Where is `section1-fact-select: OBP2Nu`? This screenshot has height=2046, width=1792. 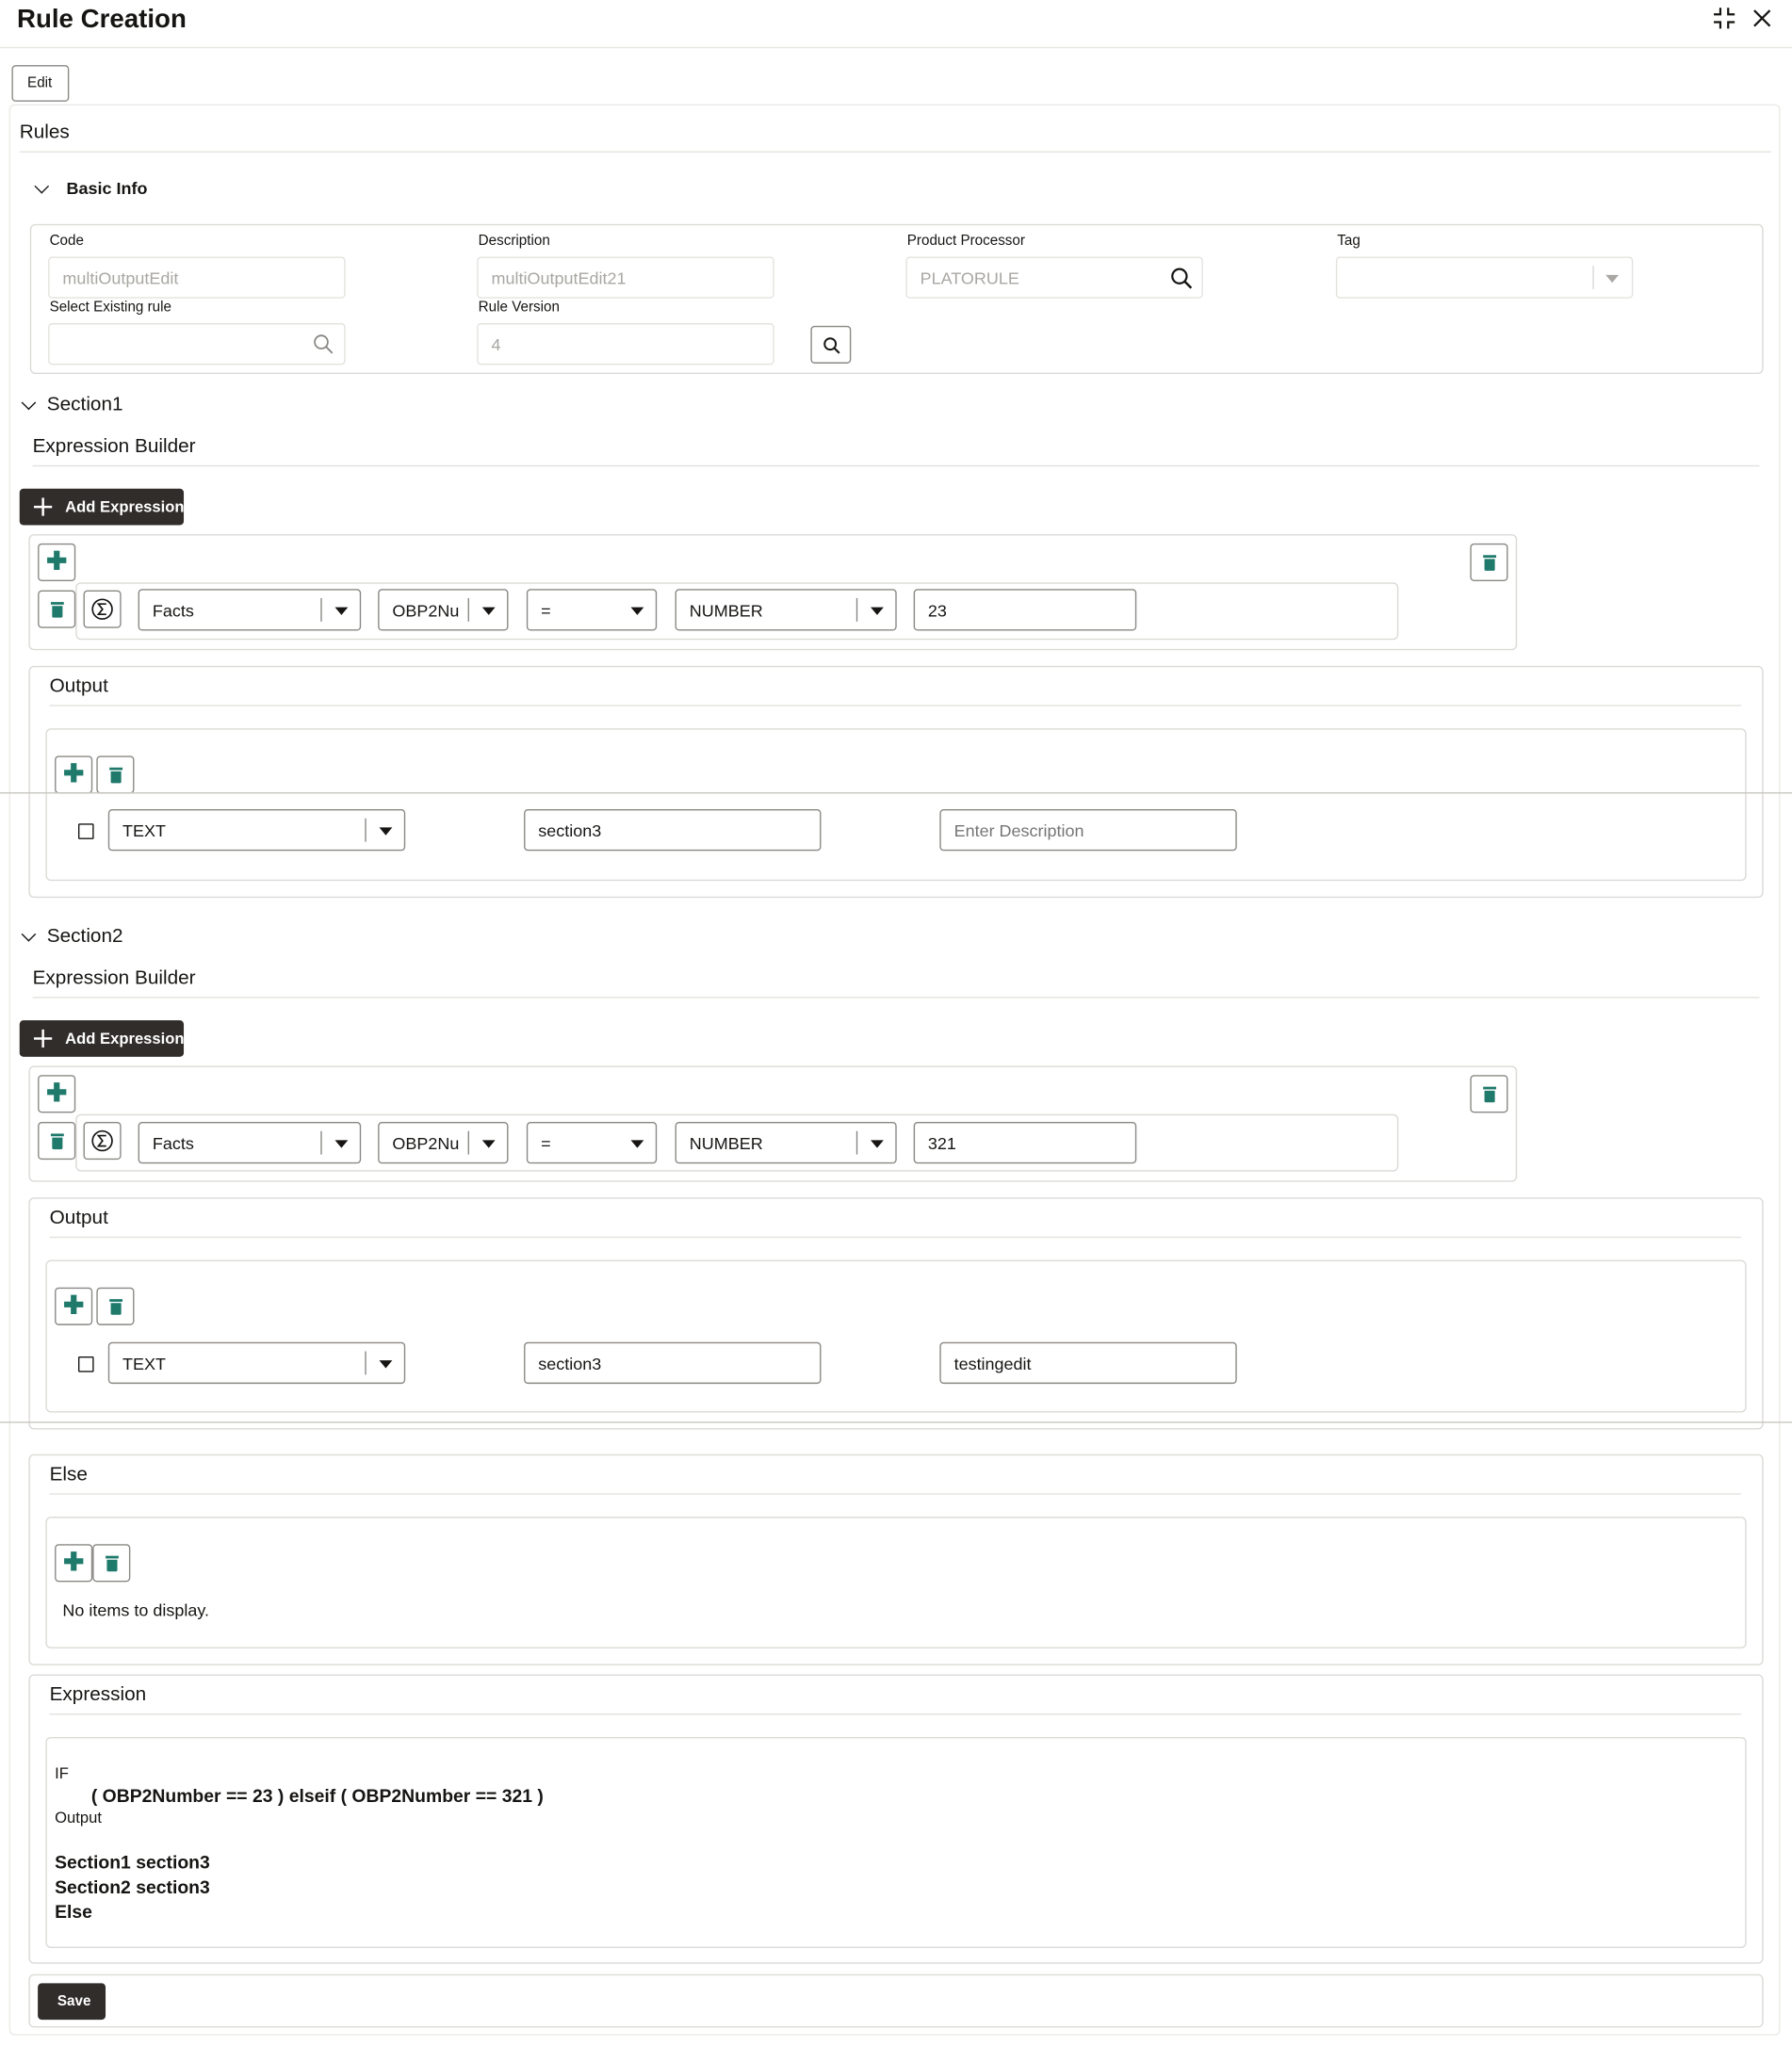 section1-fact-select: OBP2Nu is located at coordinates (444, 610).